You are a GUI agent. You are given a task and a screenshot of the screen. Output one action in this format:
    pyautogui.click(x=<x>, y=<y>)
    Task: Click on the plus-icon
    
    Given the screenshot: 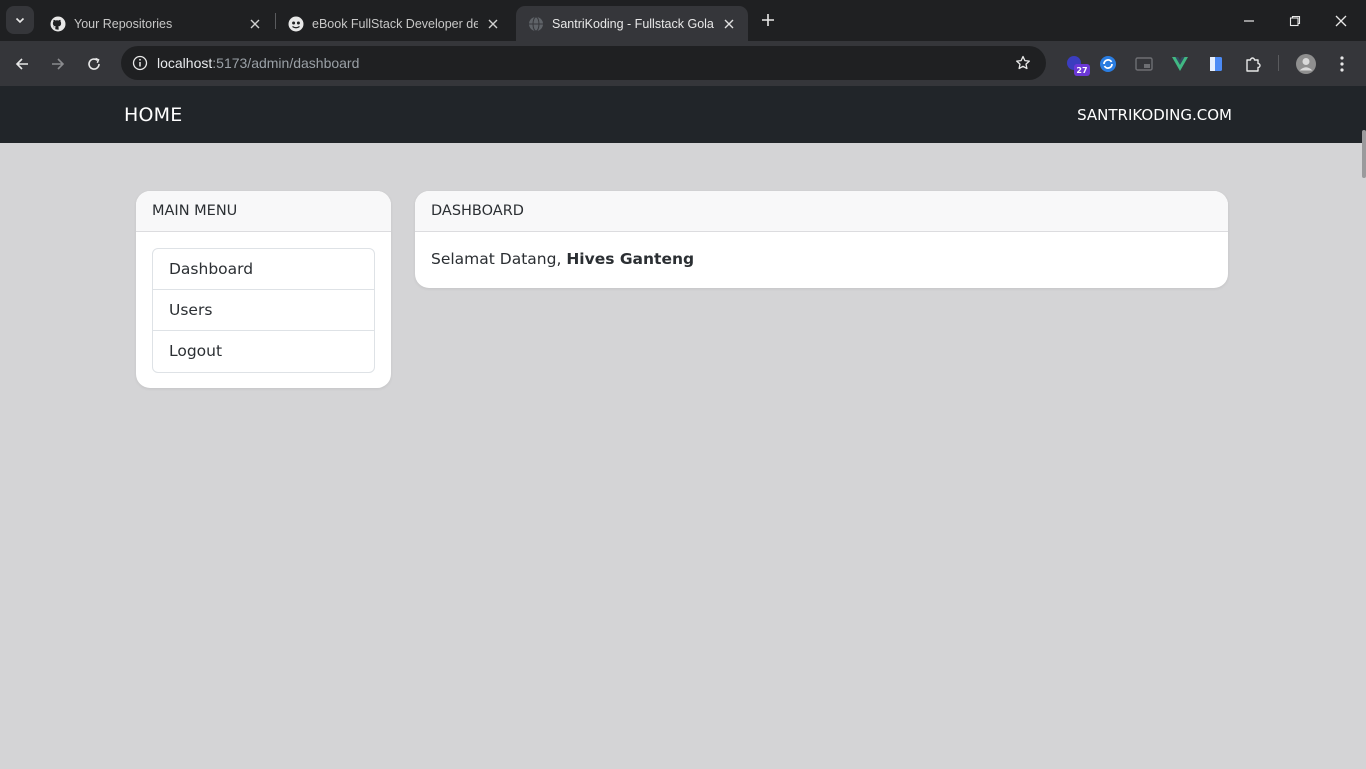 What is the action you would take?
    pyautogui.click(x=768, y=20)
    